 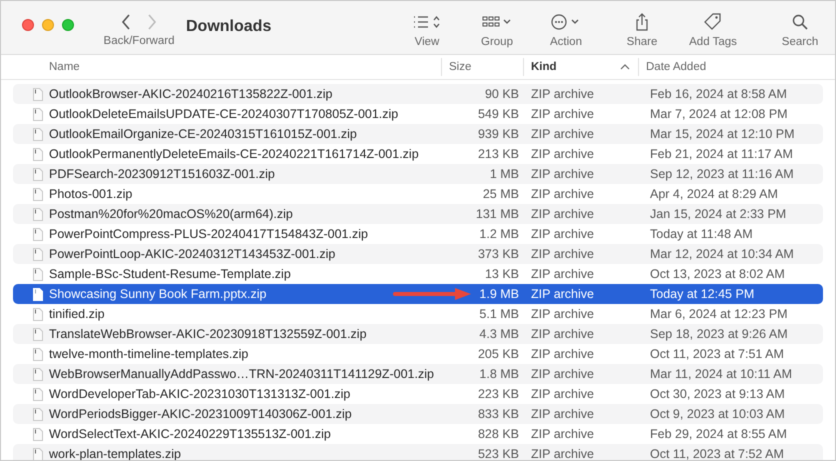 I want to click on file-row: WordDeveloperTab-AKIC-20231030T131313Z-001.zip 223 KB ZIP archive Oct 30, 2023 at 9:13 AM, so click(x=418, y=394).